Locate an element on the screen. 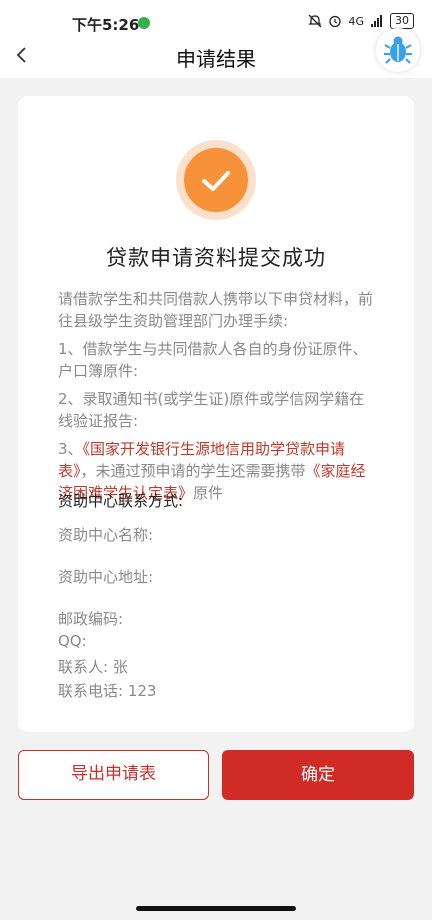 Image resolution: width=432 pixels, height=920 pixels. mute-icon is located at coordinates (315, 21).